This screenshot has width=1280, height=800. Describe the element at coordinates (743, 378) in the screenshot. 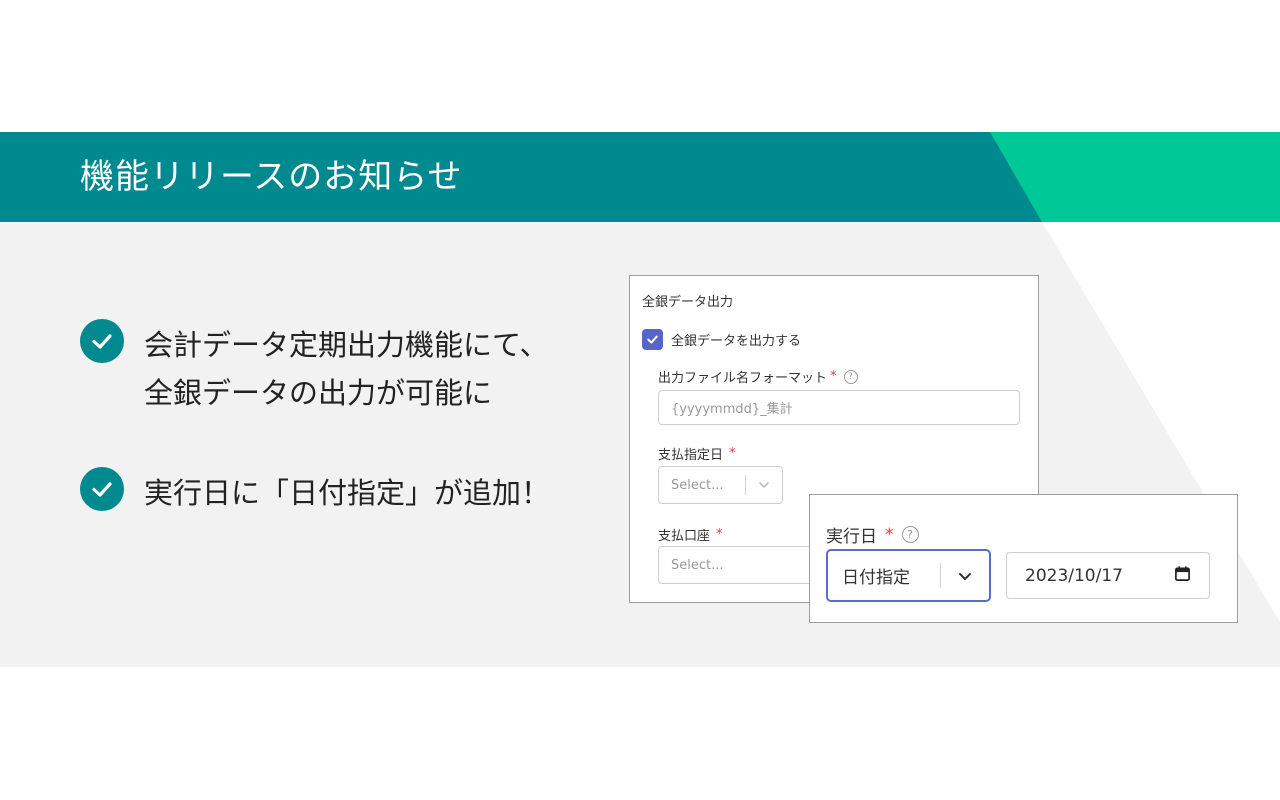

I see `field-label-text: 出力ファイル名フォーマット` at that location.